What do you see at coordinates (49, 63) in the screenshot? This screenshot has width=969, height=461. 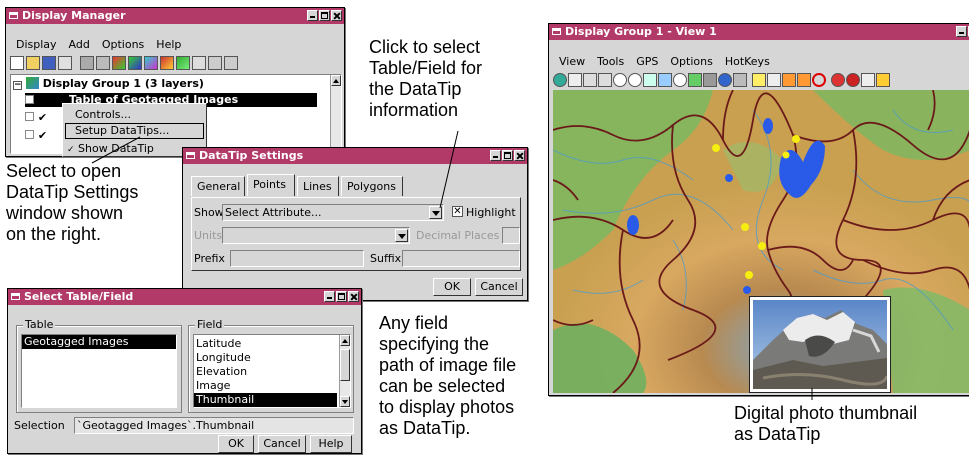 I see `save-icon` at bounding box center [49, 63].